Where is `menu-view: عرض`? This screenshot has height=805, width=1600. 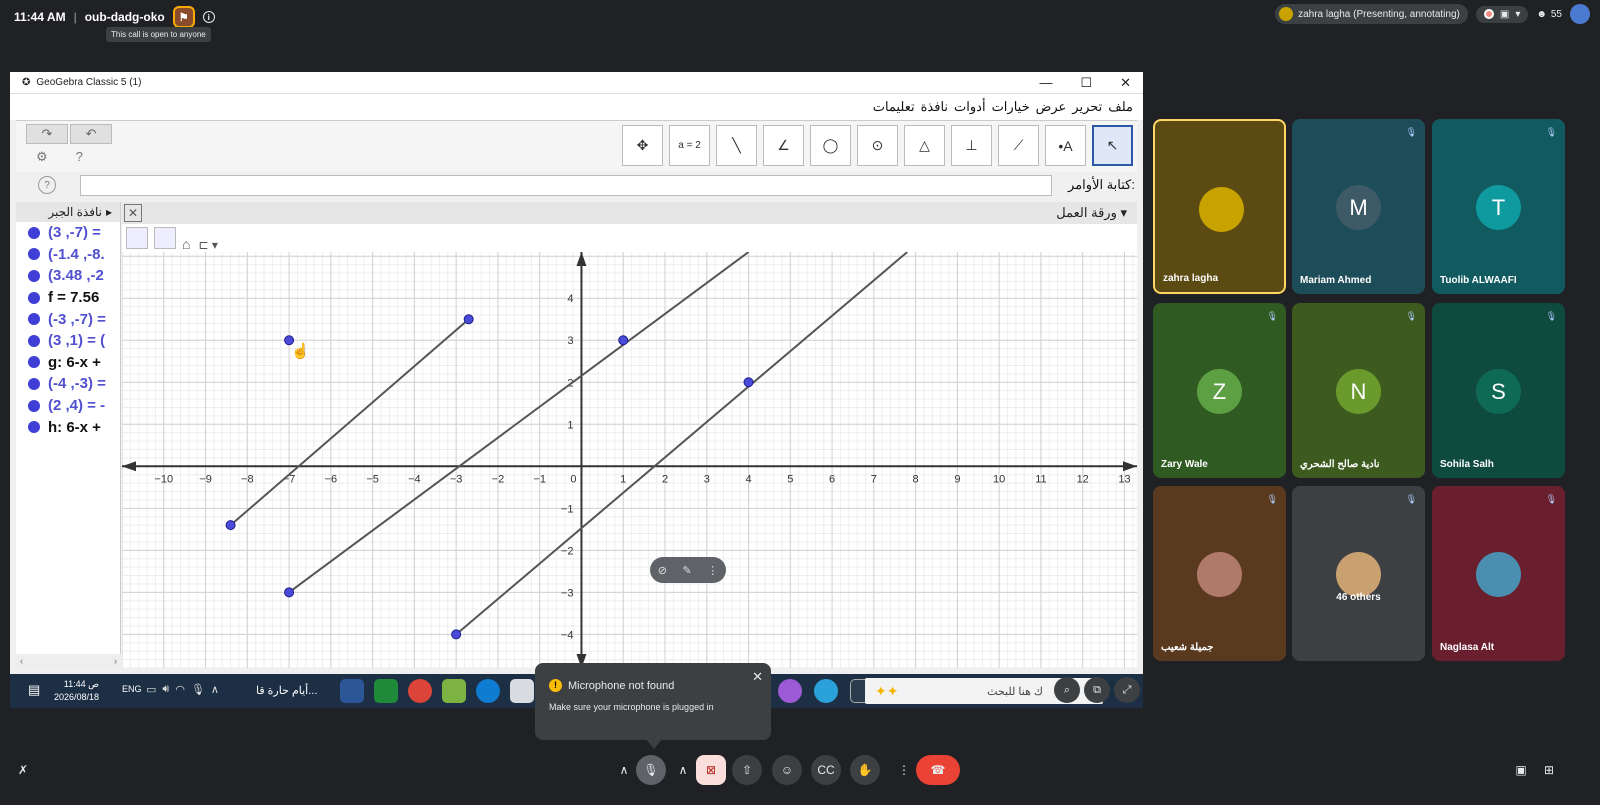 menu-view: عرض is located at coordinates (1051, 107).